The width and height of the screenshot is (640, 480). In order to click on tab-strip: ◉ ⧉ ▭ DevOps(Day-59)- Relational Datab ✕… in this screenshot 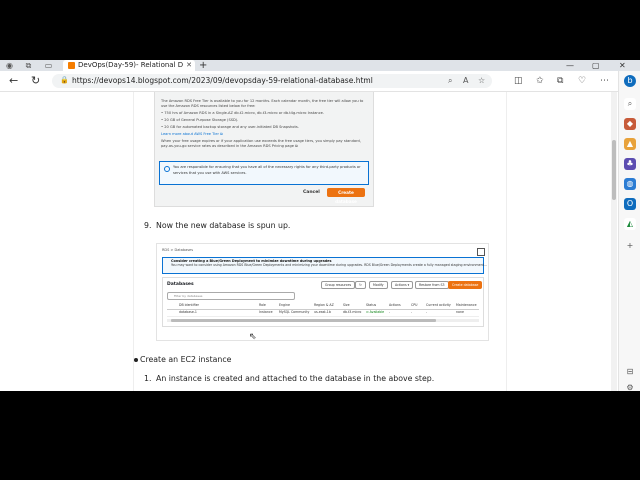, I will do `click(320, 65)`.